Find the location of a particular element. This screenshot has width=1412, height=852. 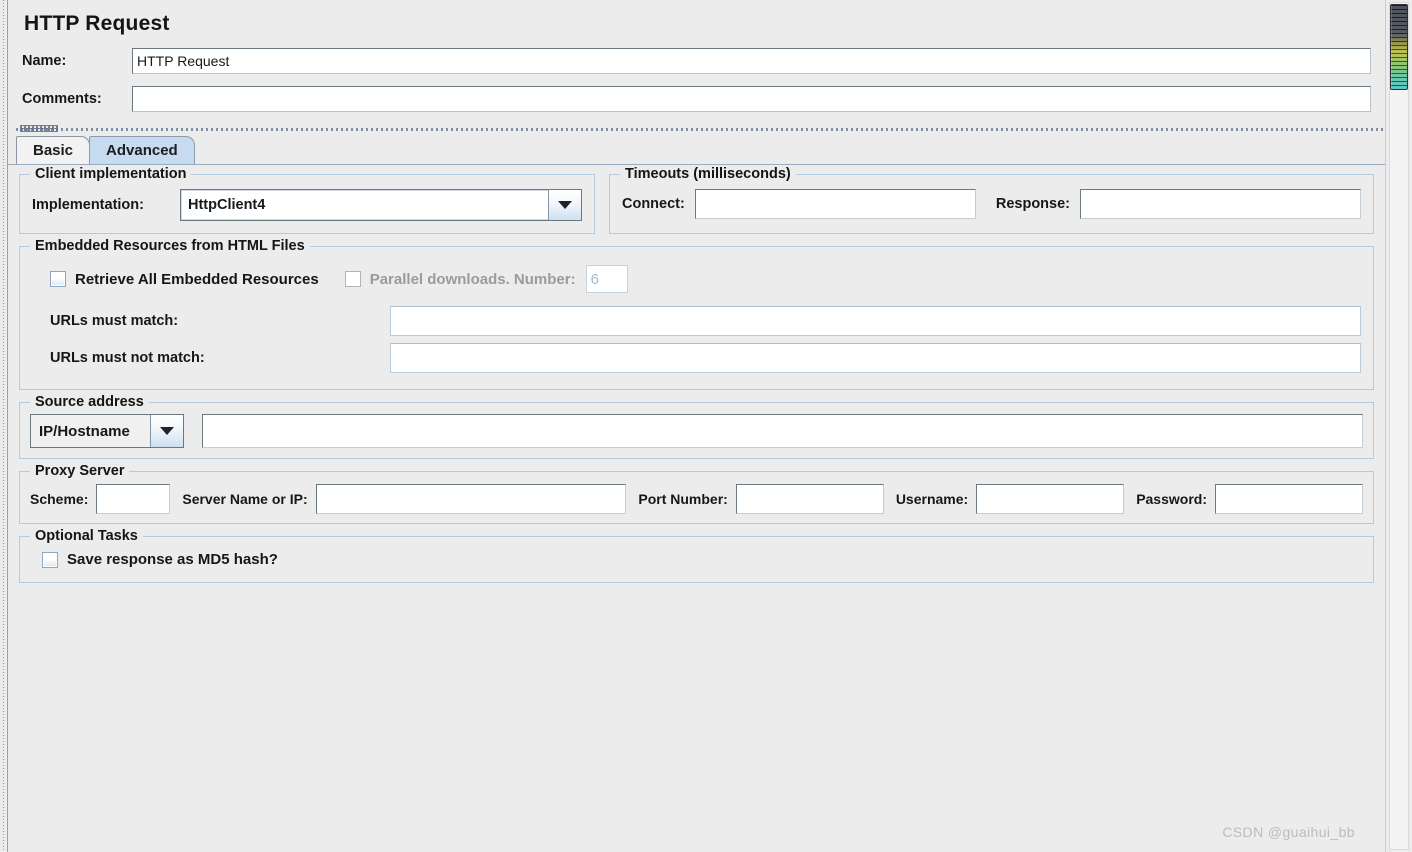

splitter-dots is located at coordinates (699, 129).